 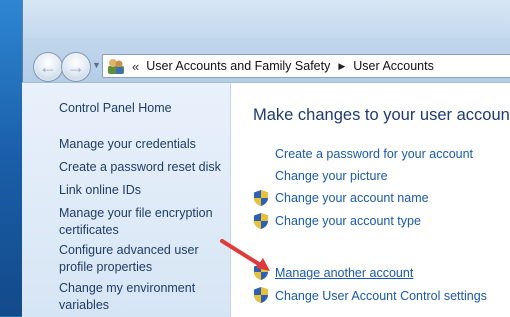 What do you see at coordinates (11, 158) in the screenshot?
I see `desktop-background` at bounding box center [11, 158].